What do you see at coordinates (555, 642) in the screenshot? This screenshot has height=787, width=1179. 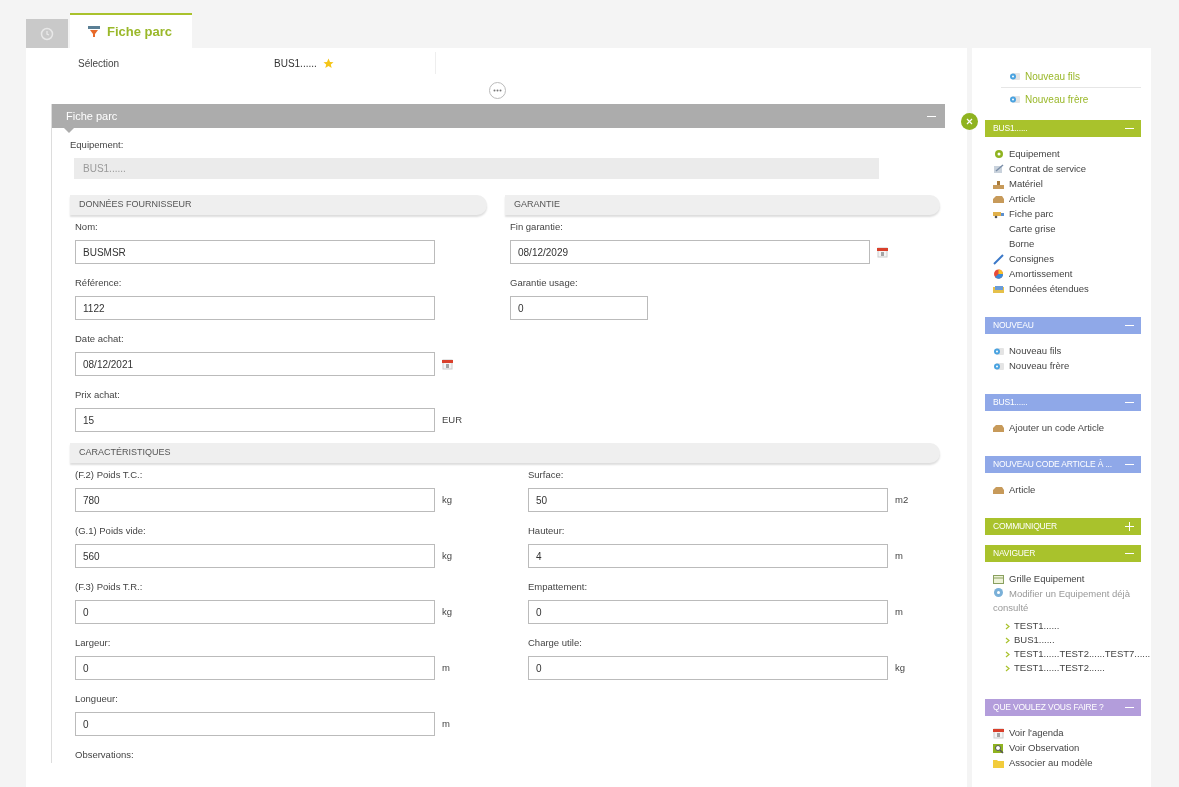 I see `field-label: Charge utile:` at bounding box center [555, 642].